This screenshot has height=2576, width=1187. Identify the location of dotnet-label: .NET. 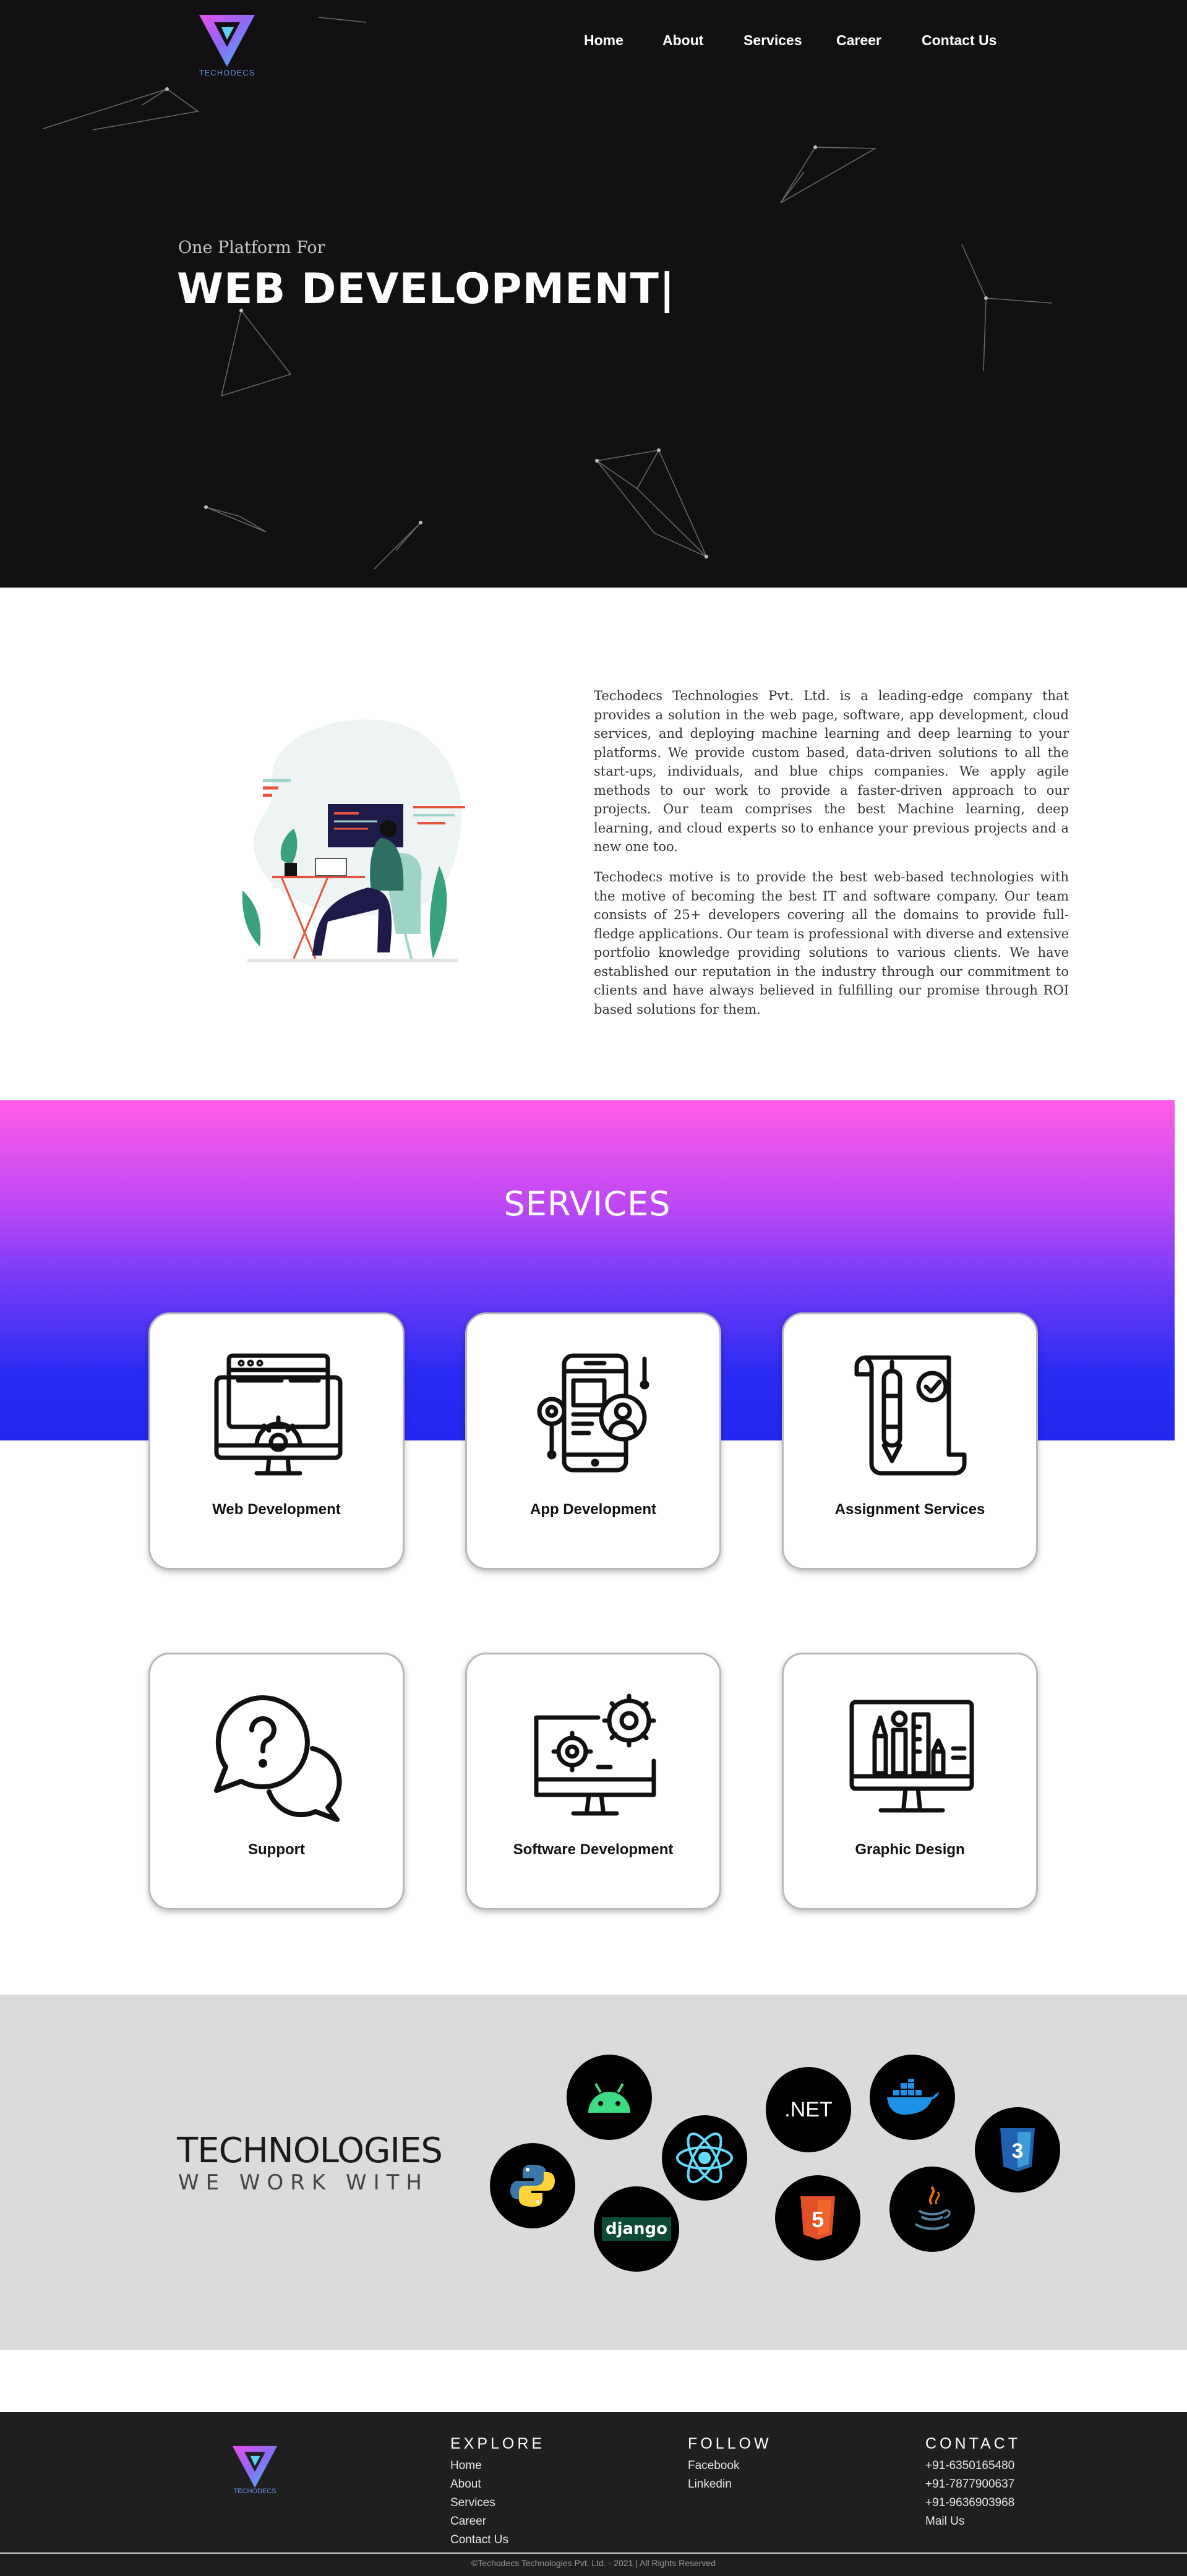
(808, 2109).